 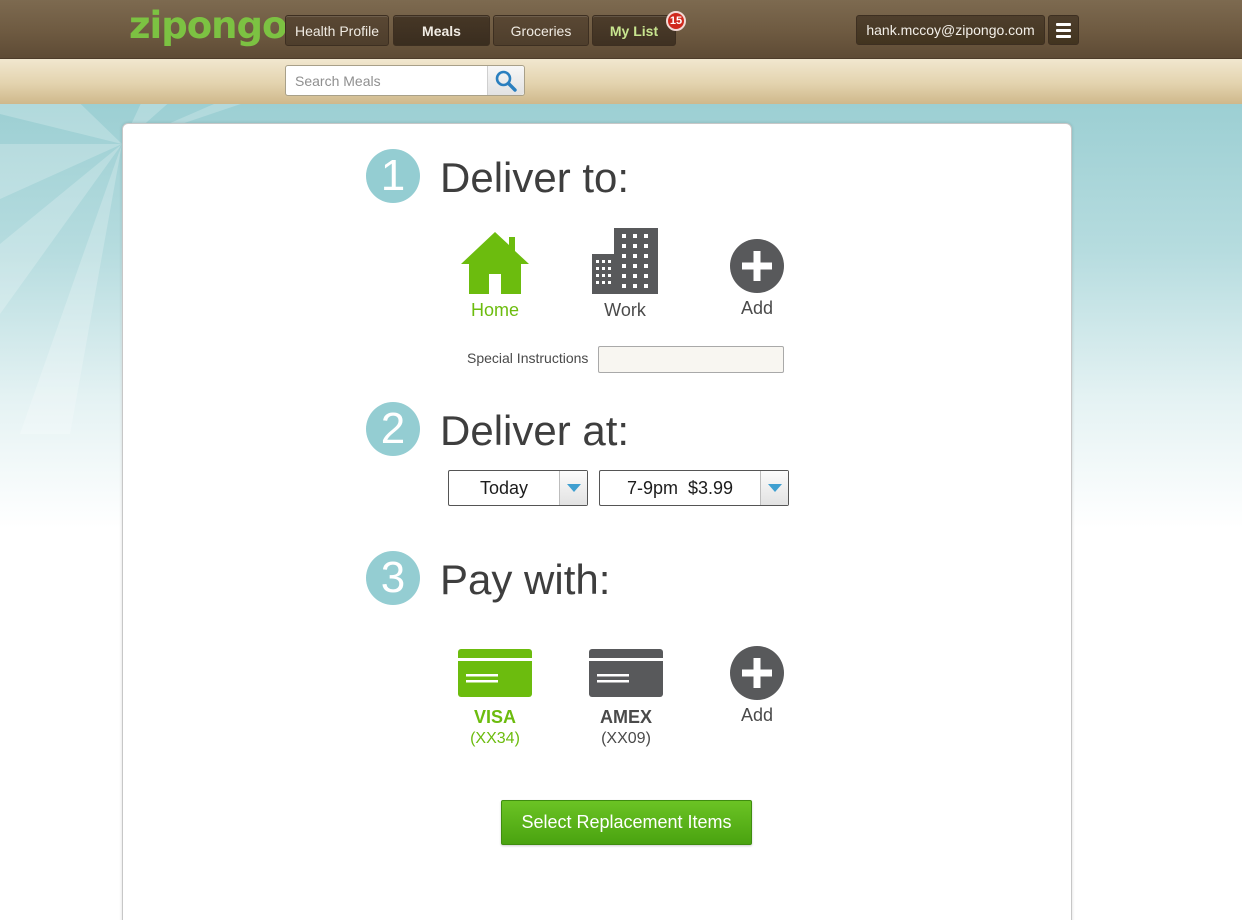 What do you see at coordinates (757, 715) in the screenshot?
I see `payment-option-label: Add` at bounding box center [757, 715].